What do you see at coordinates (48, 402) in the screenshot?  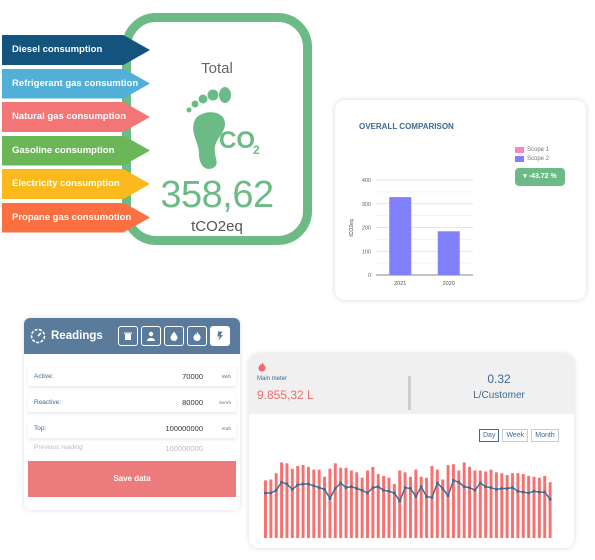 I see `reading-label: Reactive:` at bounding box center [48, 402].